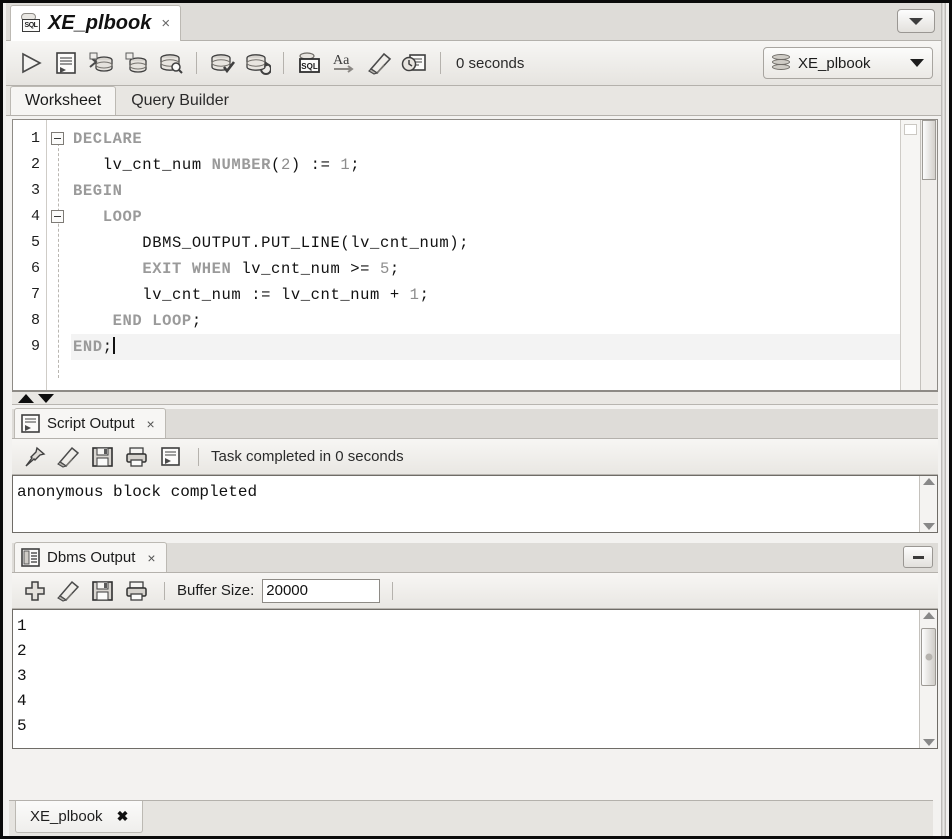 The height and width of the screenshot is (839, 952). Describe the element at coordinates (135, 63) in the screenshot. I see `rollback-button` at that location.